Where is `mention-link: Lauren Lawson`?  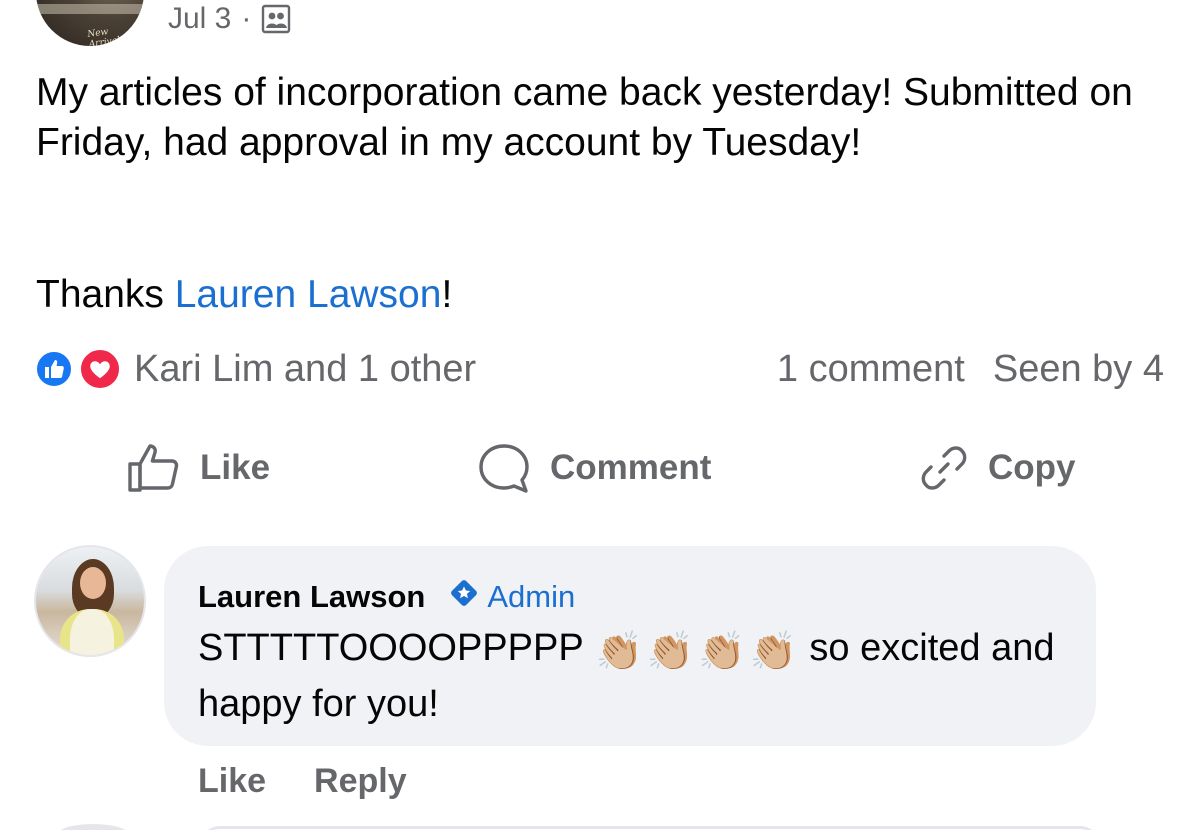 mention-link: Lauren Lawson is located at coordinates (308, 294).